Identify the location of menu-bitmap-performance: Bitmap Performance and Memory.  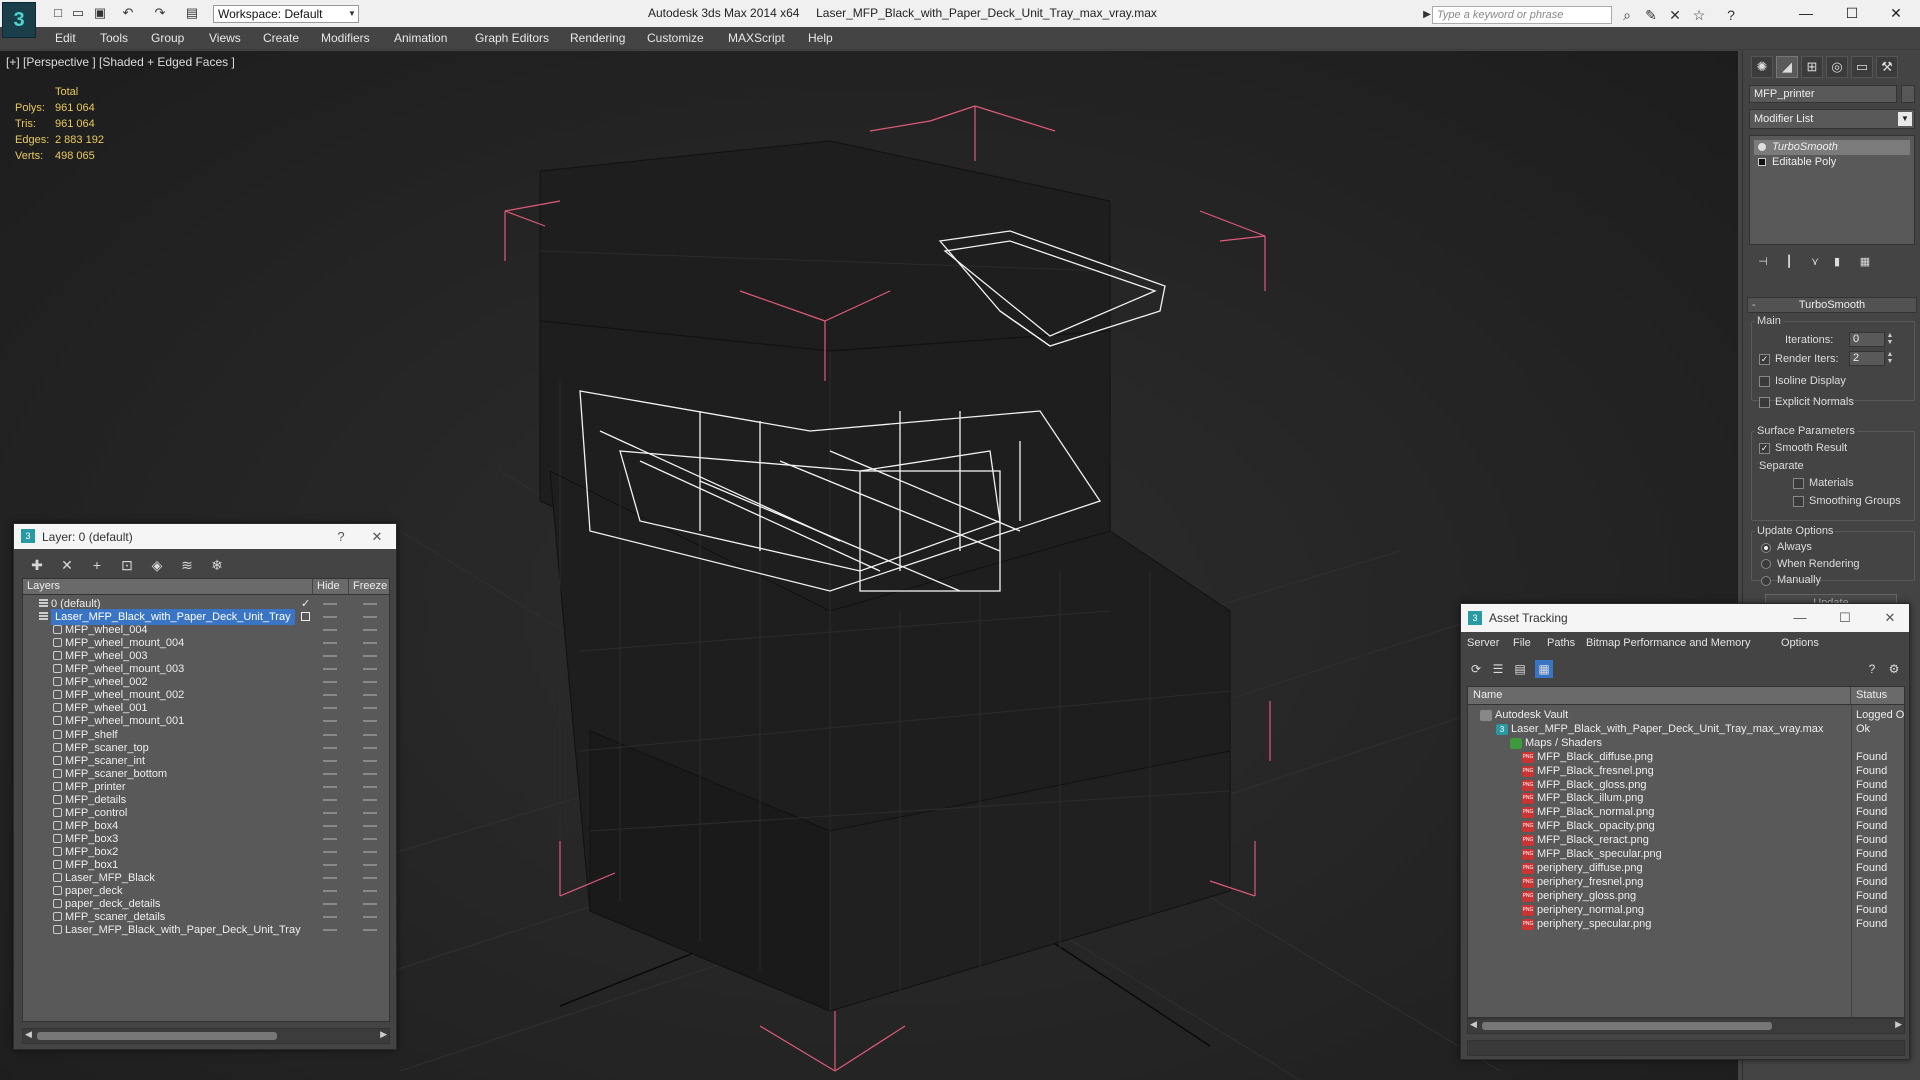
(1668, 643).